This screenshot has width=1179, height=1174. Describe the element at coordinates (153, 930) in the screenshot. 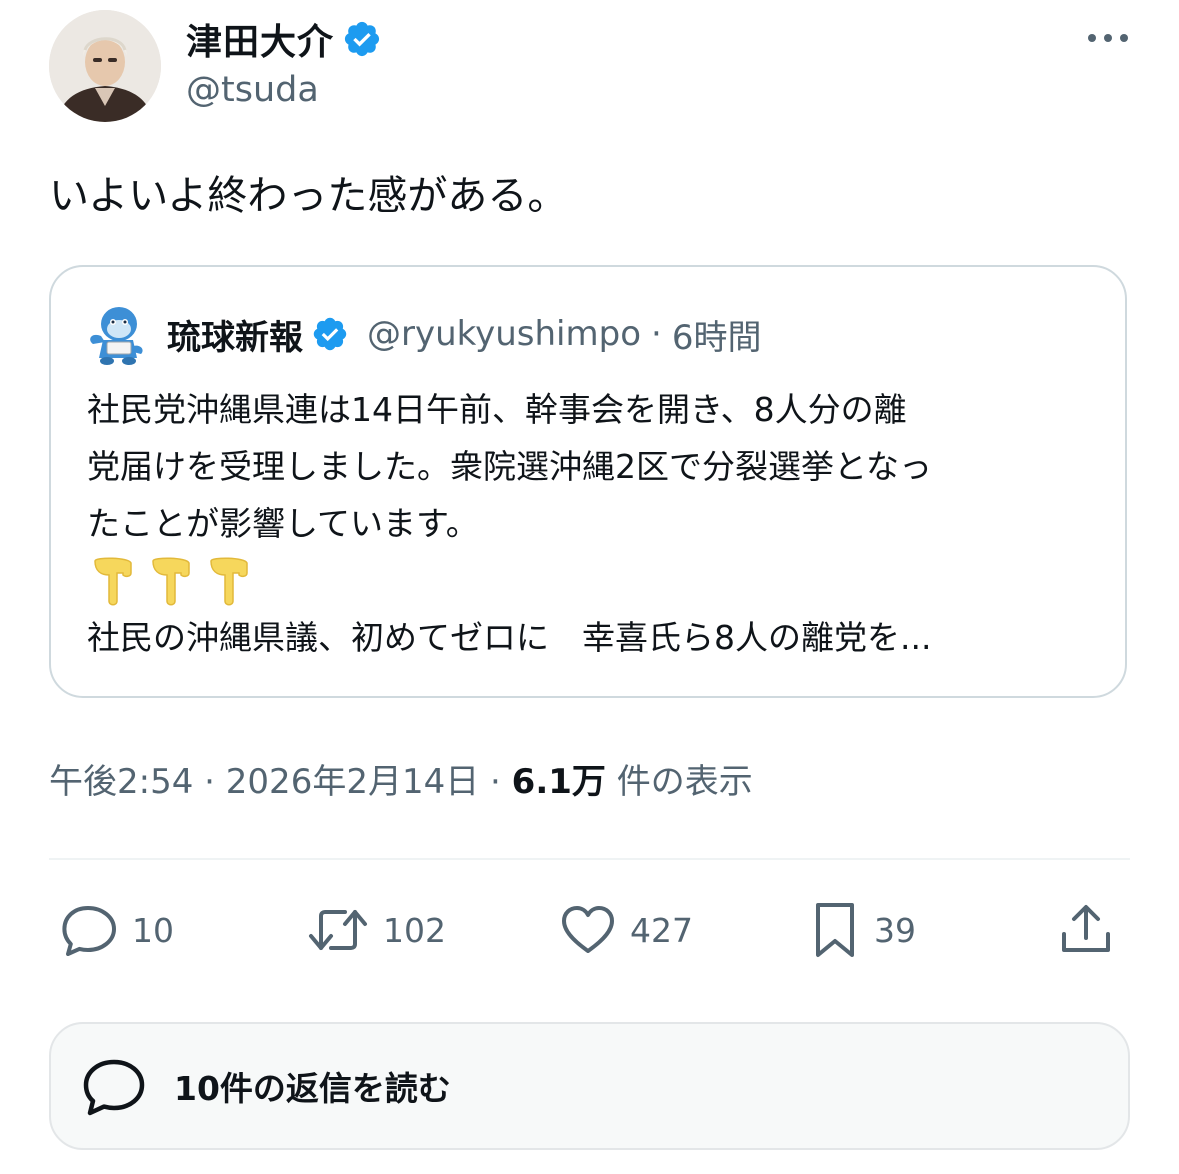

I see `reply-count: 10` at that location.